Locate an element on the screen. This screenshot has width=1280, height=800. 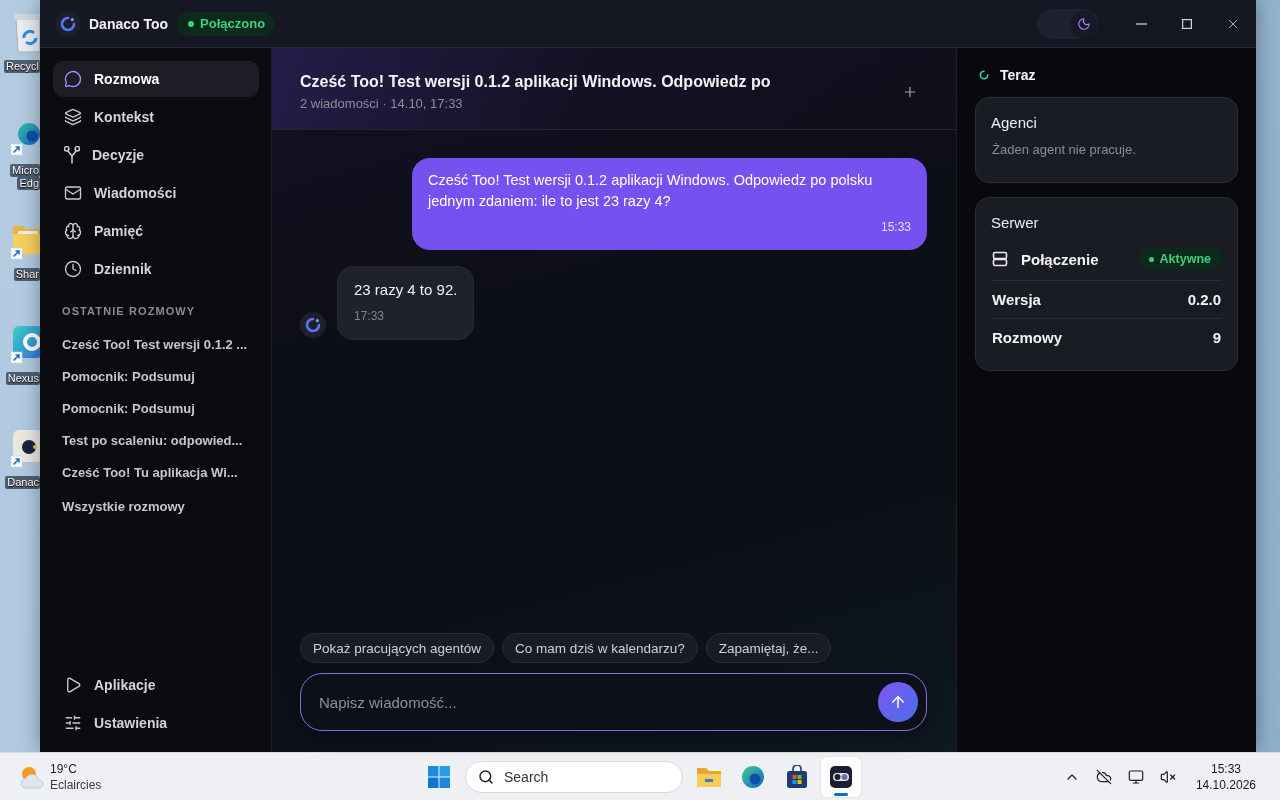
desktop-icon-label: Nexus is located at coordinates (22, 378).